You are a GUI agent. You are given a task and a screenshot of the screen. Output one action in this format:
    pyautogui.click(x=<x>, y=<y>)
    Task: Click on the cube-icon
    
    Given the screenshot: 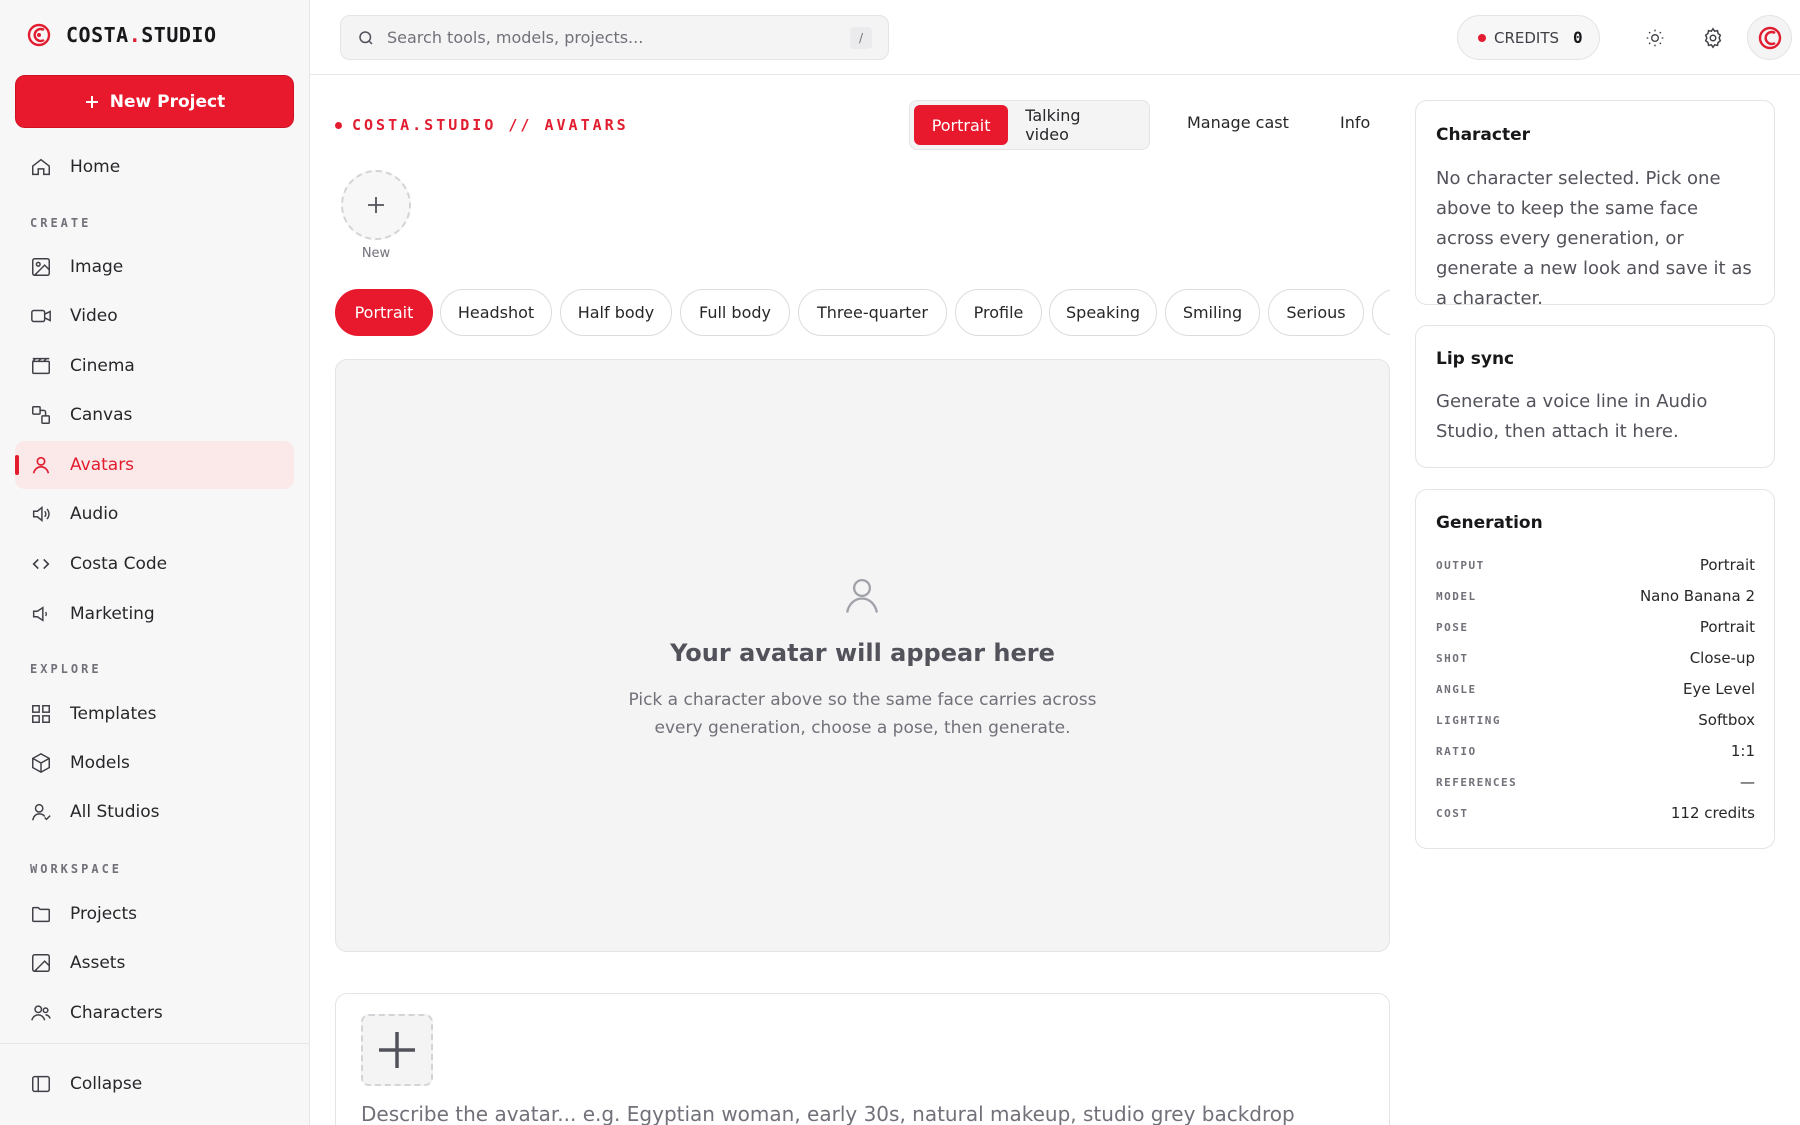 What is the action you would take?
    pyautogui.click(x=41, y=763)
    